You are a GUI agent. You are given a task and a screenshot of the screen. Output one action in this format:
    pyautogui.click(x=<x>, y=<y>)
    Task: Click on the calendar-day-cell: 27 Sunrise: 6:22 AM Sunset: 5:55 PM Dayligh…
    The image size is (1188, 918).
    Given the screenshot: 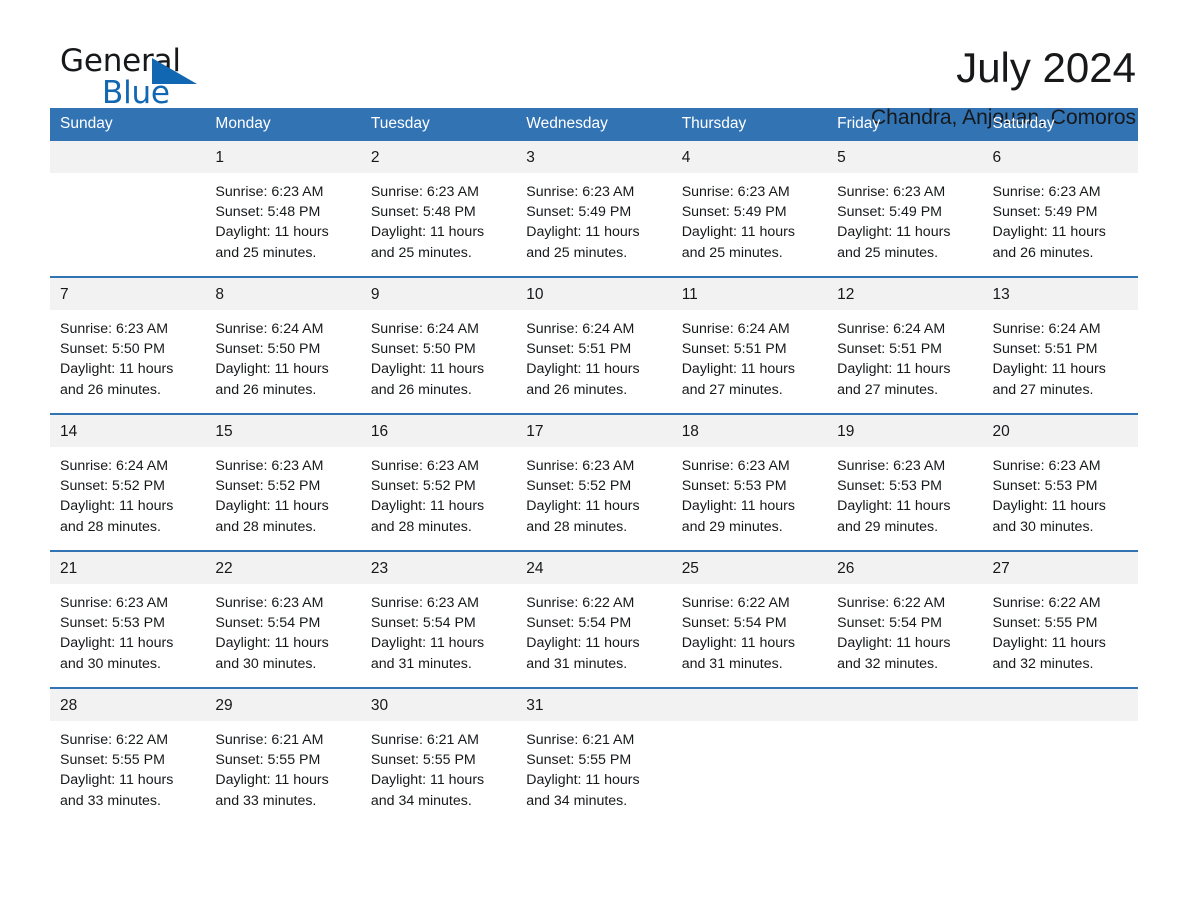 What is the action you would take?
    pyautogui.click(x=1060, y=619)
    